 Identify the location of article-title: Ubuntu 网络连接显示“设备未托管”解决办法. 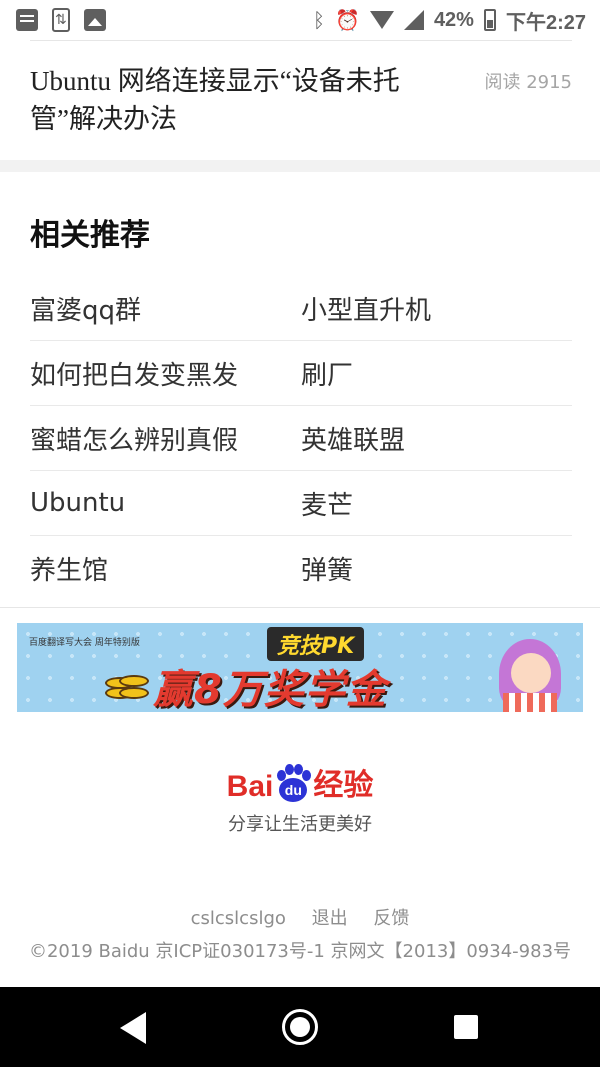
(240, 100).